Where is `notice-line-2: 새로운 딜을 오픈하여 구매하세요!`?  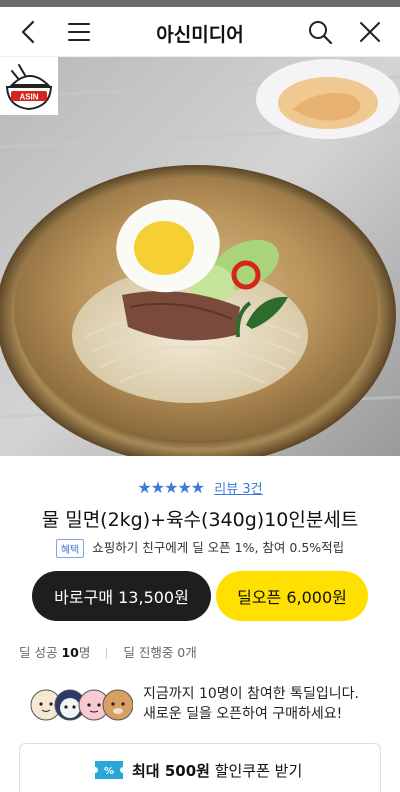 notice-line-2: 새로운 딜을 오픈하여 구매하세요! is located at coordinates (243, 714).